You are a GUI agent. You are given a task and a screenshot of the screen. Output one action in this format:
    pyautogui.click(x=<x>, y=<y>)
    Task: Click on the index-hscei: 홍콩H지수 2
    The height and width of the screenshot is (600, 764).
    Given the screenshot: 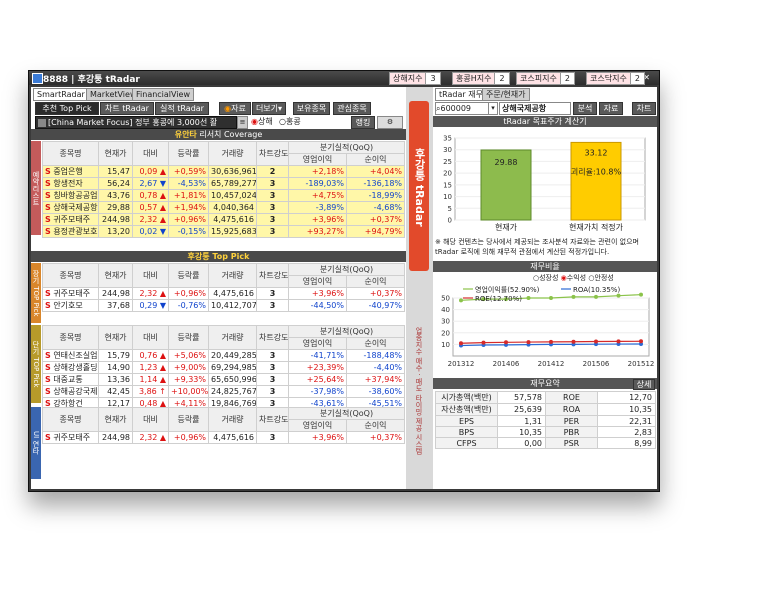 What is the action you would take?
    pyautogui.click(x=481, y=78)
    